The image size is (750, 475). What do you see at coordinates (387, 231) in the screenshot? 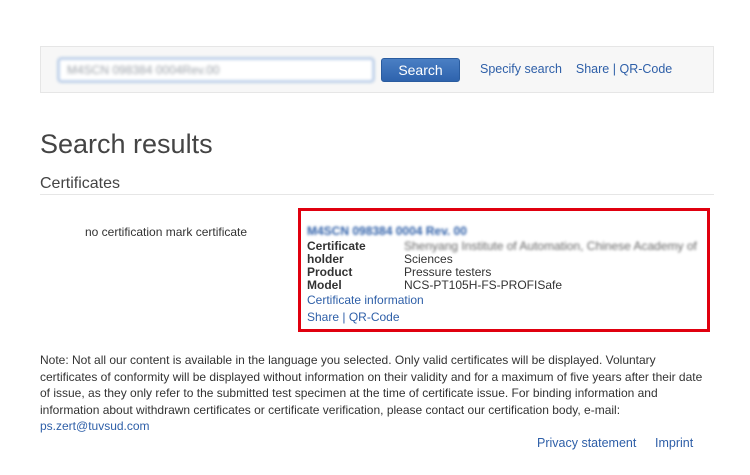
I see `certificate-id-link: M4SCN 098384 0004 Rev. 00` at bounding box center [387, 231].